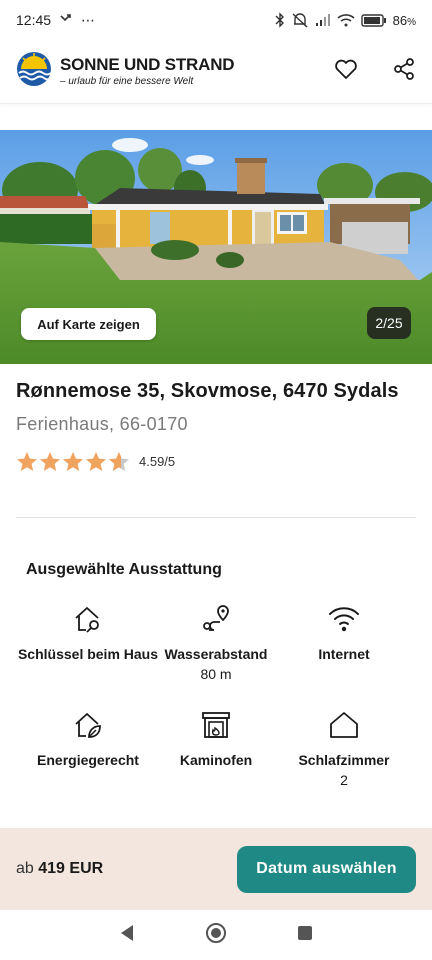  What do you see at coordinates (373, 20) in the screenshot?
I see `battery-icon` at bounding box center [373, 20].